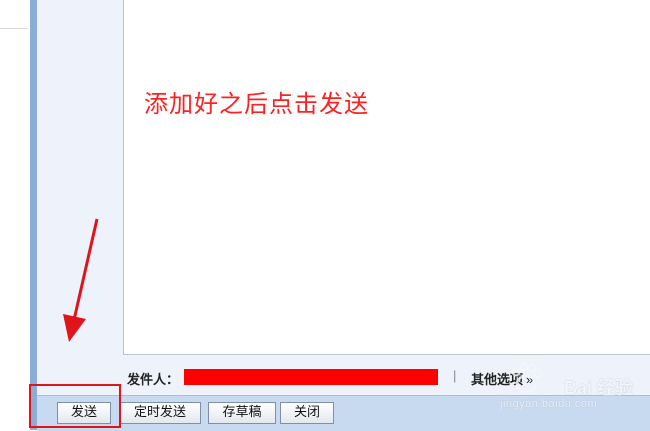 The width and height of the screenshot is (650, 431). What do you see at coordinates (242, 413) in the screenshot?
I see `save-draft-button: 存草稿` at bounding box center [242, 413].